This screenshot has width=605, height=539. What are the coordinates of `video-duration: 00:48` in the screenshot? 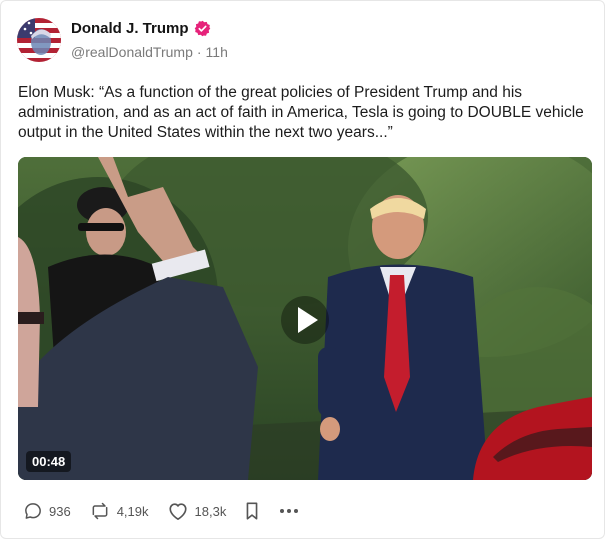 It's located at (49, 461).